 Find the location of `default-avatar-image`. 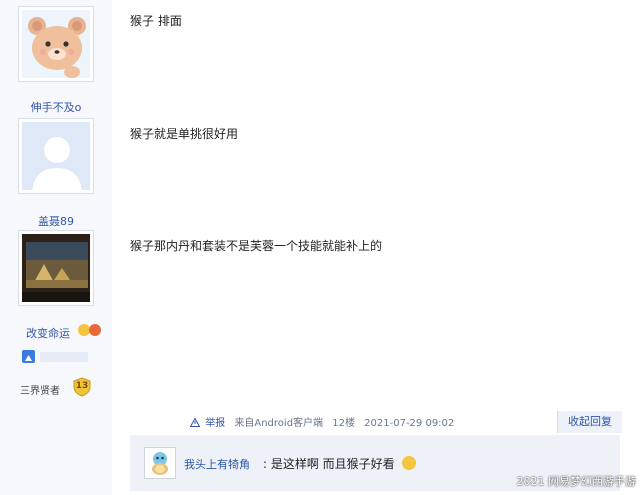

default-avatar-image is located at coordinates (56, 156).